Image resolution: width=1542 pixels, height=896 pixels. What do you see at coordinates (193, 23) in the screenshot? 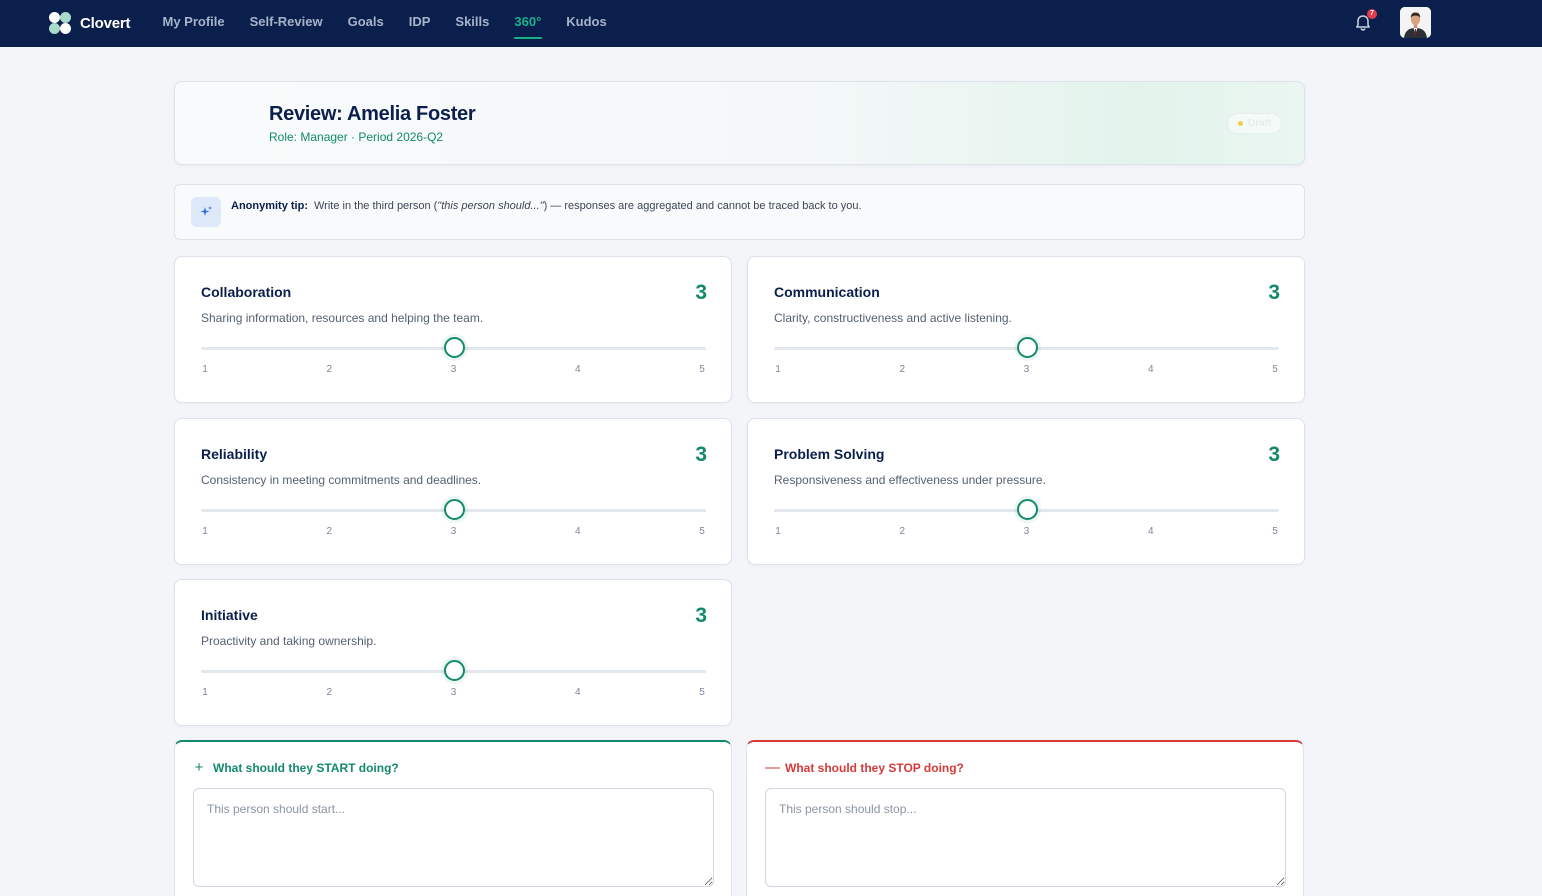
I see `nav-item-my-profile: My Profile` at bounding box center [193, 23].